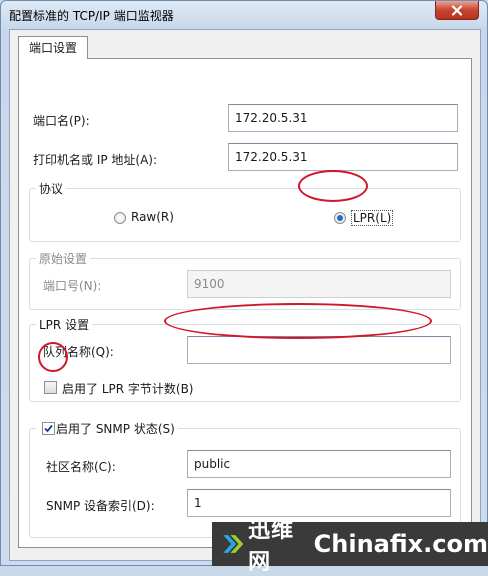 The height and width of the screenshot is (576, 488). Describe the element at coordinates (128, 388) in the screenshot. I see `byte-counting-label: 启用了 LPR 字节计数(B)` at that location.